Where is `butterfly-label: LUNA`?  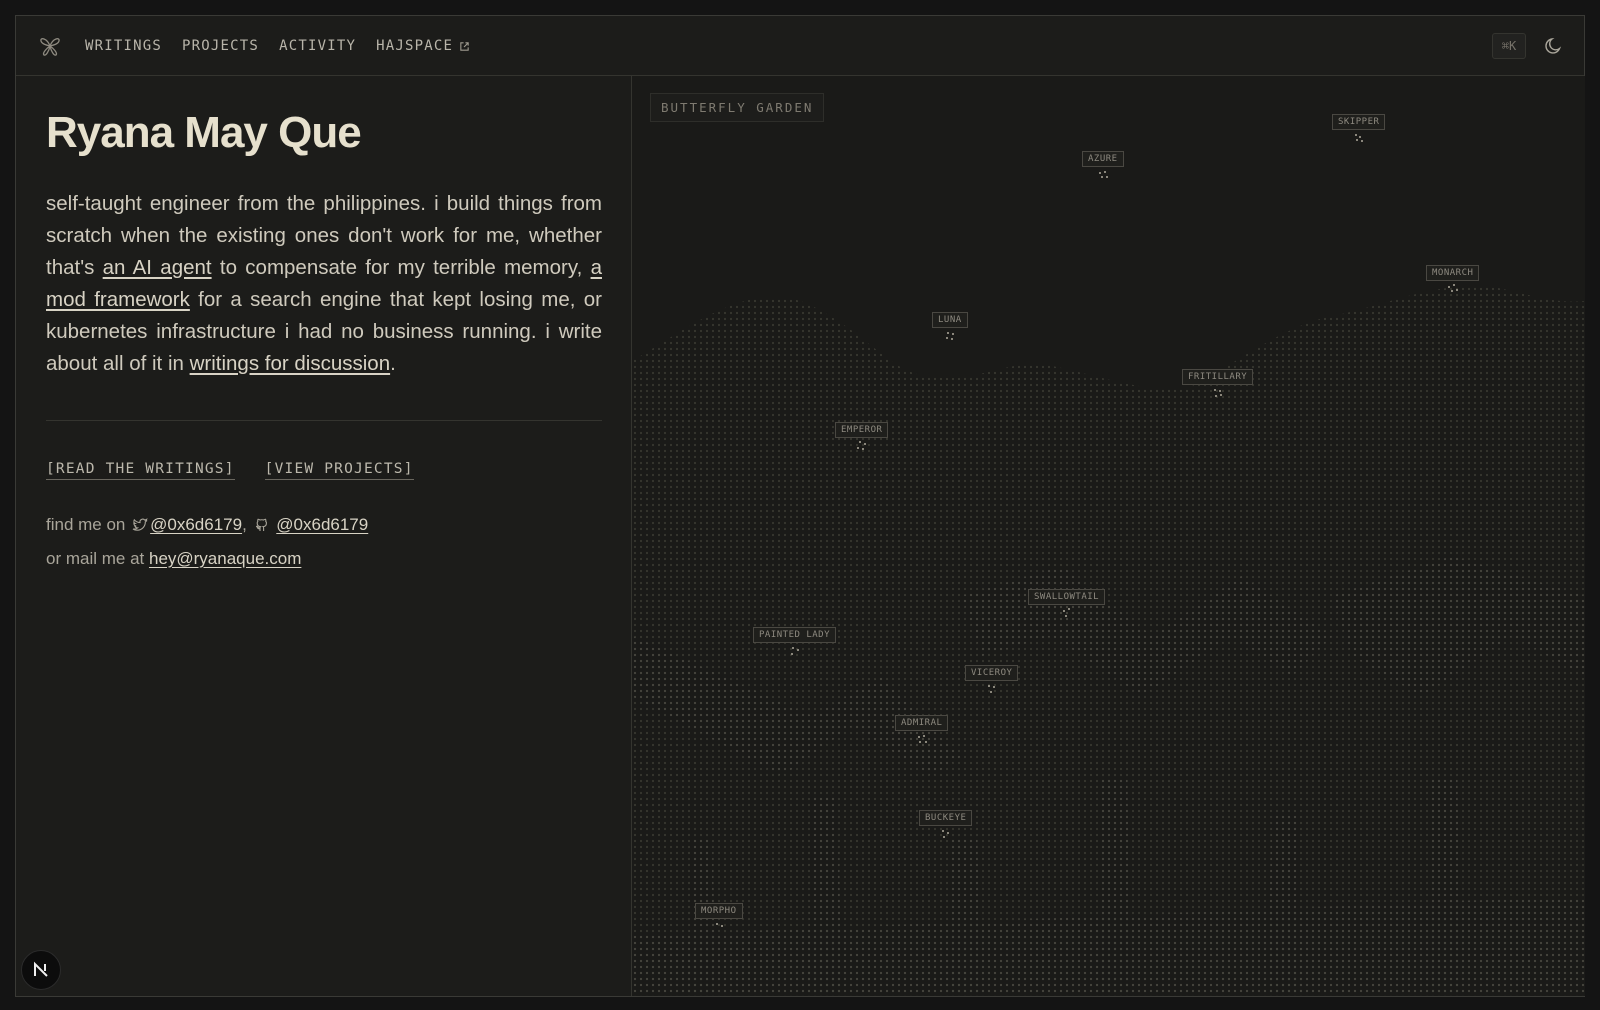
butterfly-label: LUNA is located at coordinates (950, 320).